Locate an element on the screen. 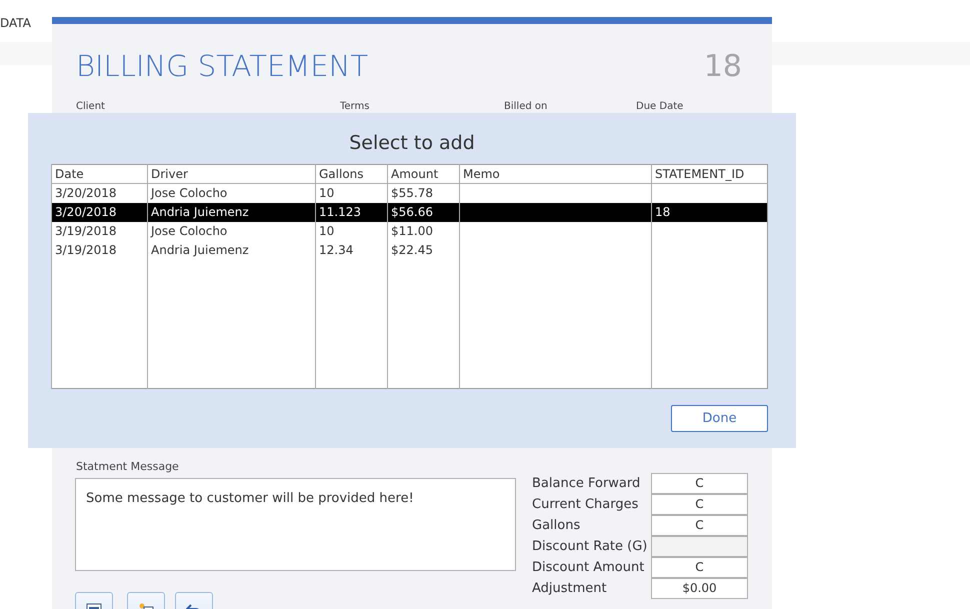 This screenshot has height=609, width=970. column-header: STATEMENT_ID is located at coordinates (710, 174).